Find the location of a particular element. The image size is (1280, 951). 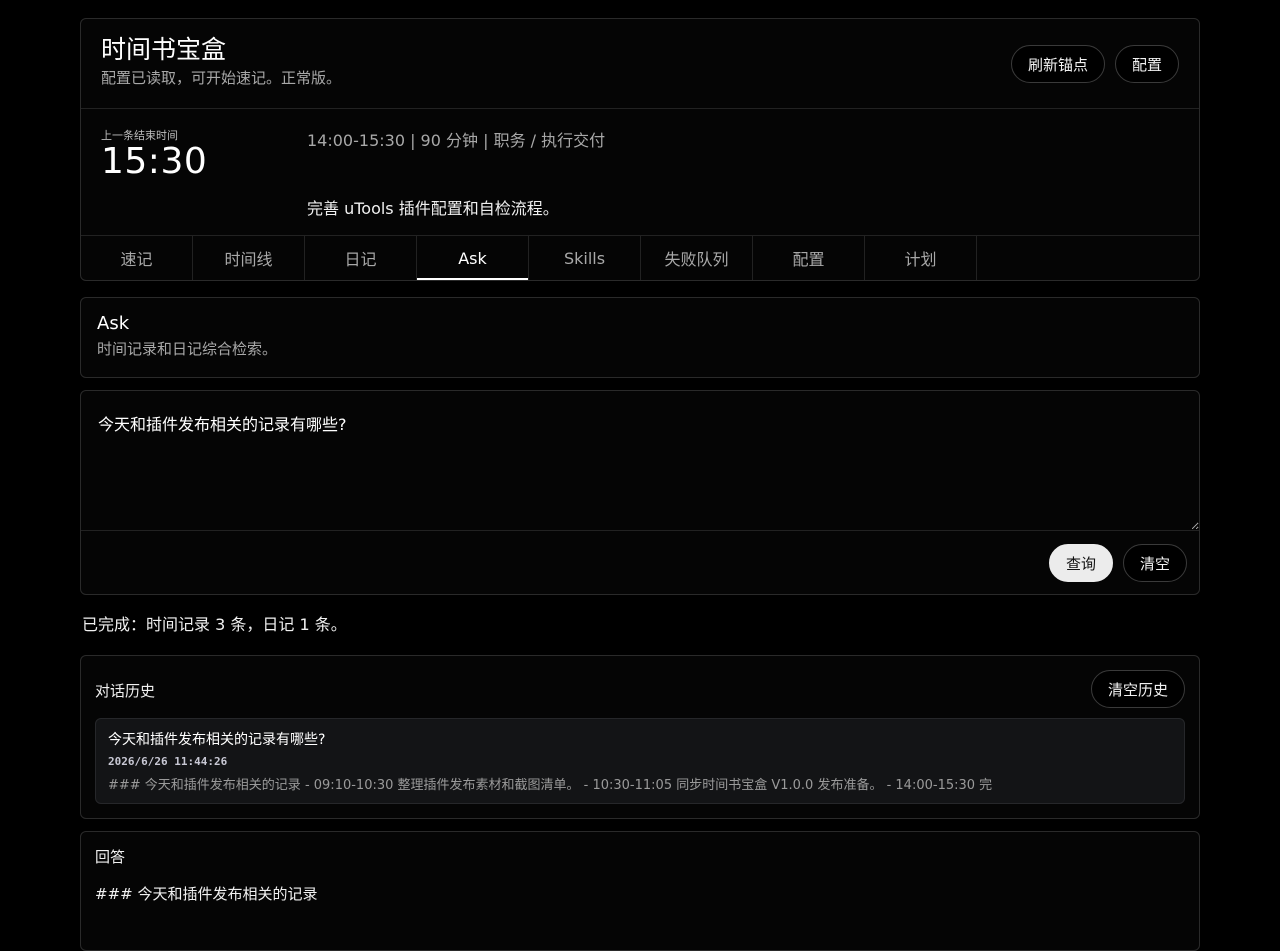

header-actions: 刷新锚点 配置 is located at coordinates (1094, 64).